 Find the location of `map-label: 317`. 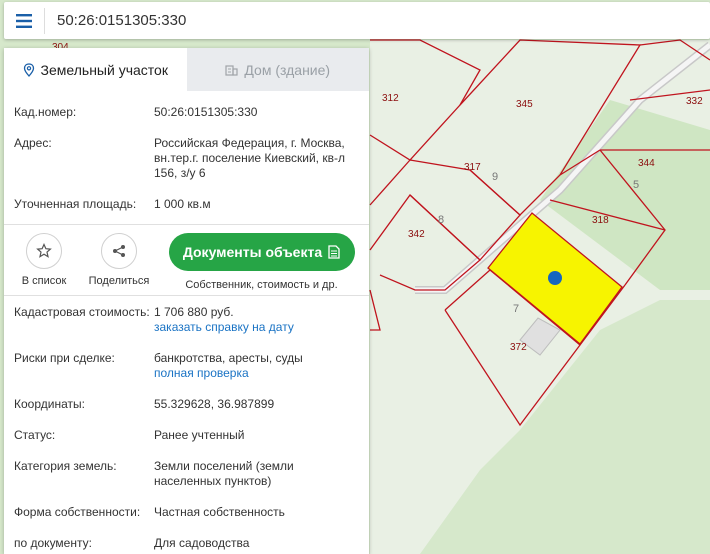

map-label: 317 is located at coordinates (472, 167).